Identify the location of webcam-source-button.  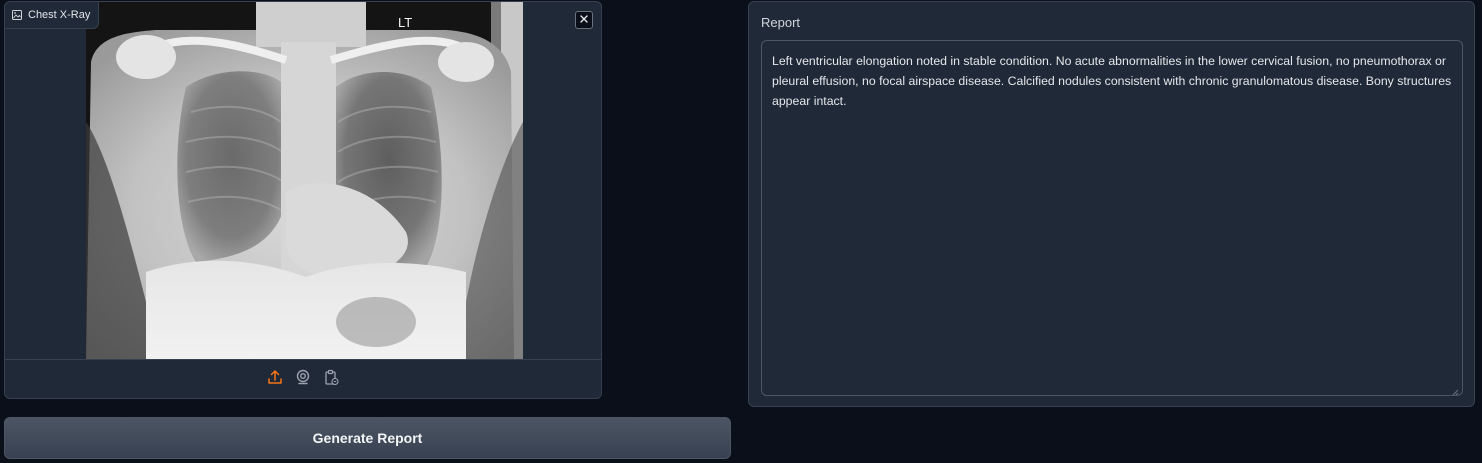
(303, 379).